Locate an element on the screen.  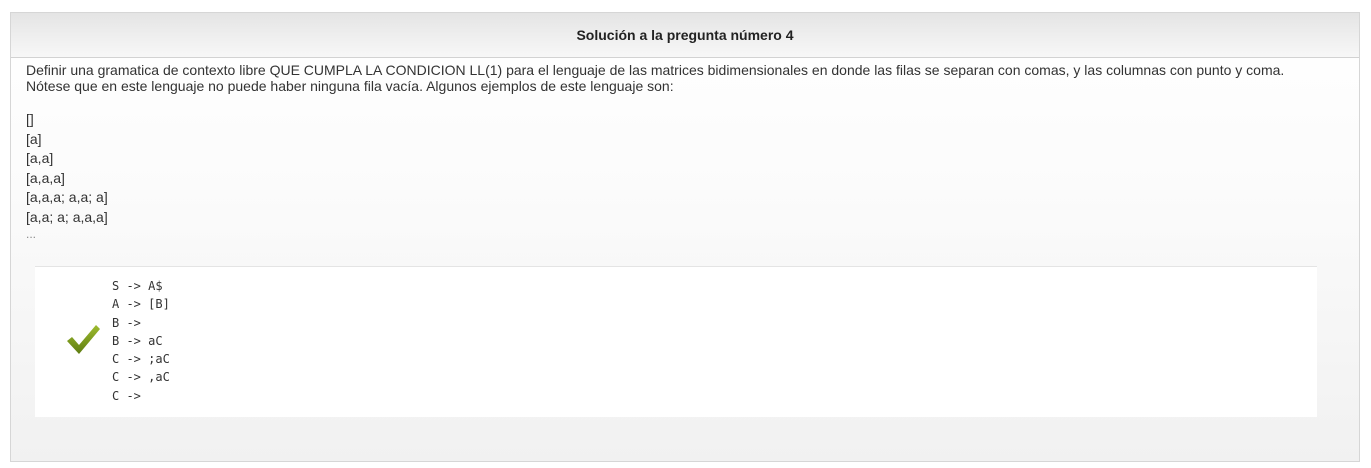
panel-title: Solución a la pregunta número 4 is located at coordinates (685, 35).